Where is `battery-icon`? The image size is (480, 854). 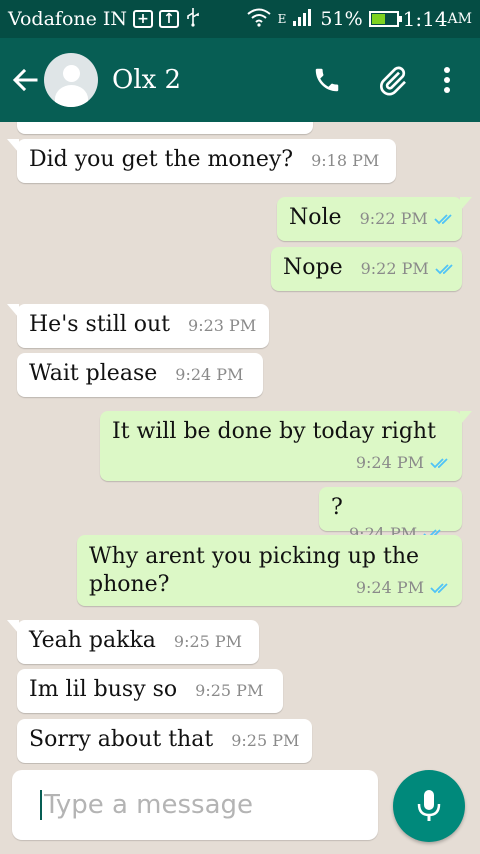 battery-icon is located at coordinates (385, 19).